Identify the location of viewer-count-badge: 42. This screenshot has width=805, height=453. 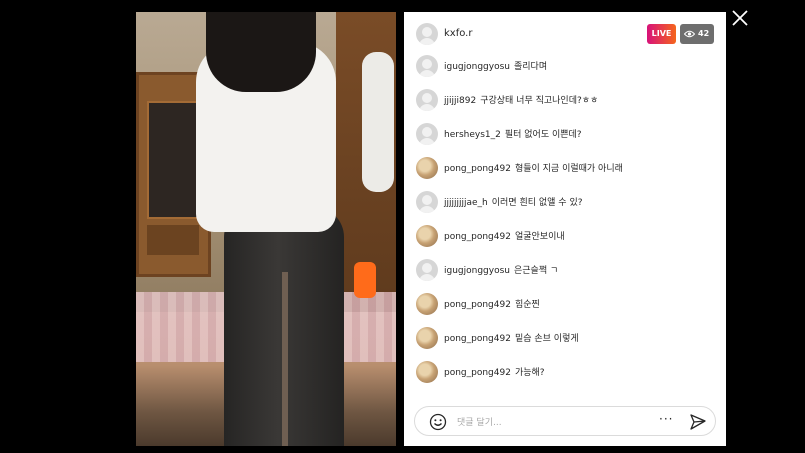
(697, 34).